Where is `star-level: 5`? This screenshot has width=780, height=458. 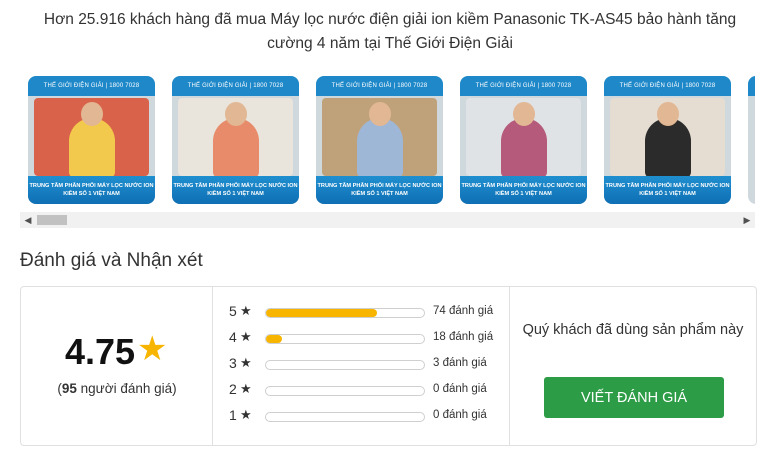 star-level: 5 is located at coordinates (233, 311).